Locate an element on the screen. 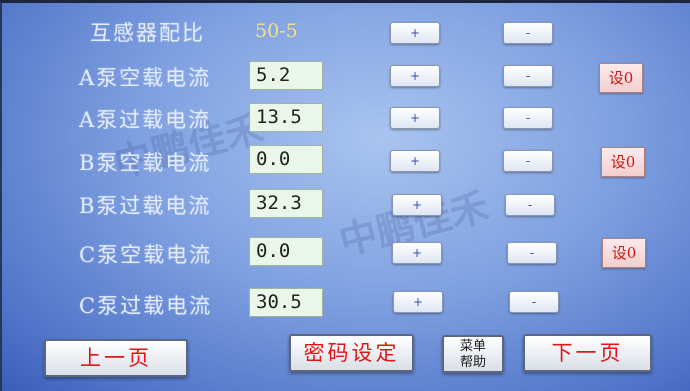 Image resolution: width=690 pixels, height=391 pixels. b-pump-noload-current-label: B泵空载电流 is located at coordinates (145, 163).